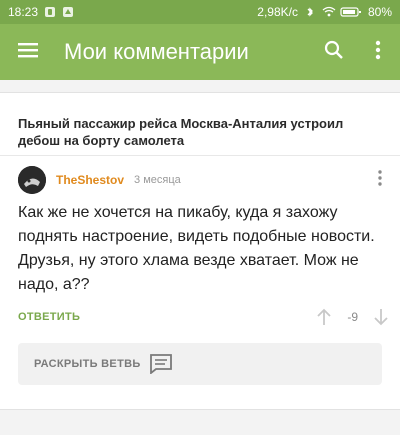 The image size is (400, 435). What do you see at coordinates (87, 364) in the screenshot?
I see `expand-branch-label: РАСКРЫТЬ ВЕТВЬ` at bounding box center [87, 364].